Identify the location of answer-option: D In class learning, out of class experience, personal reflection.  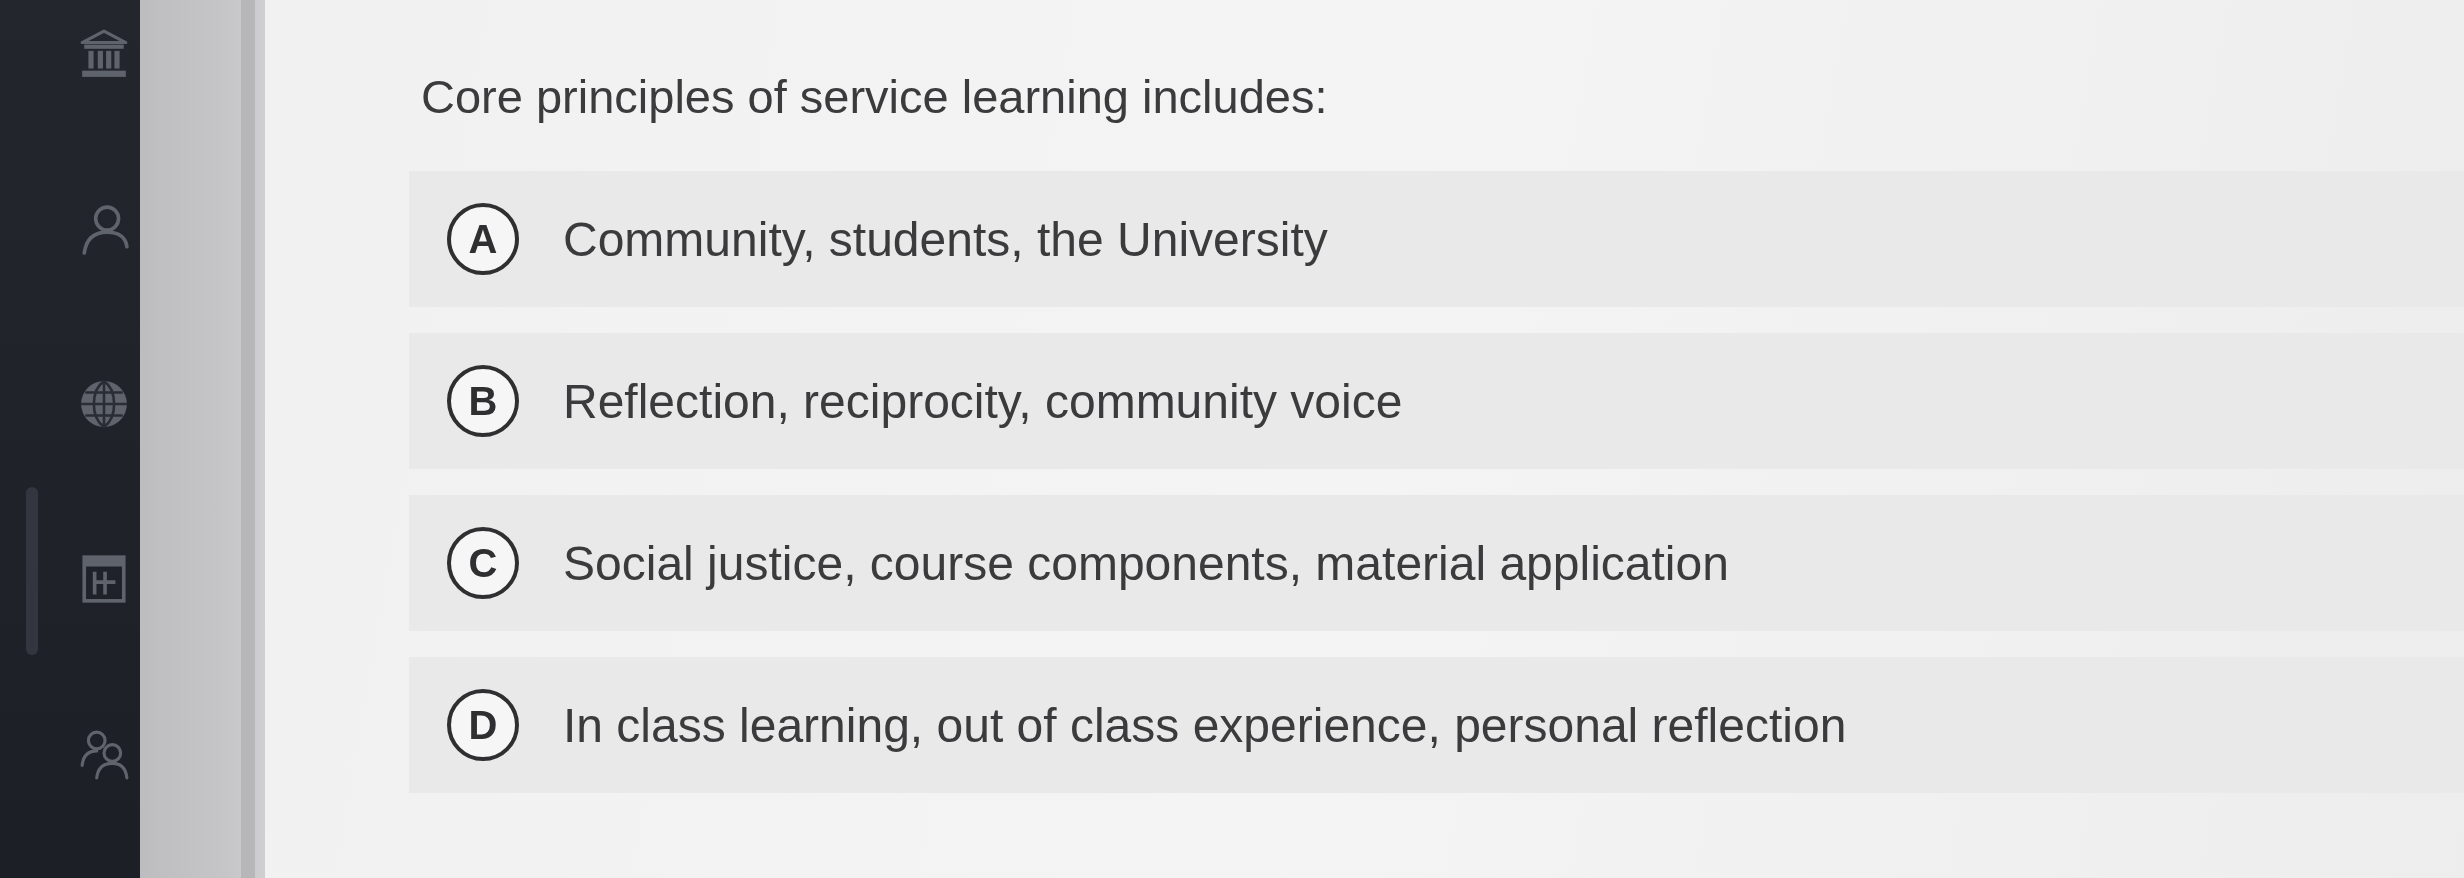
(1436, 725).